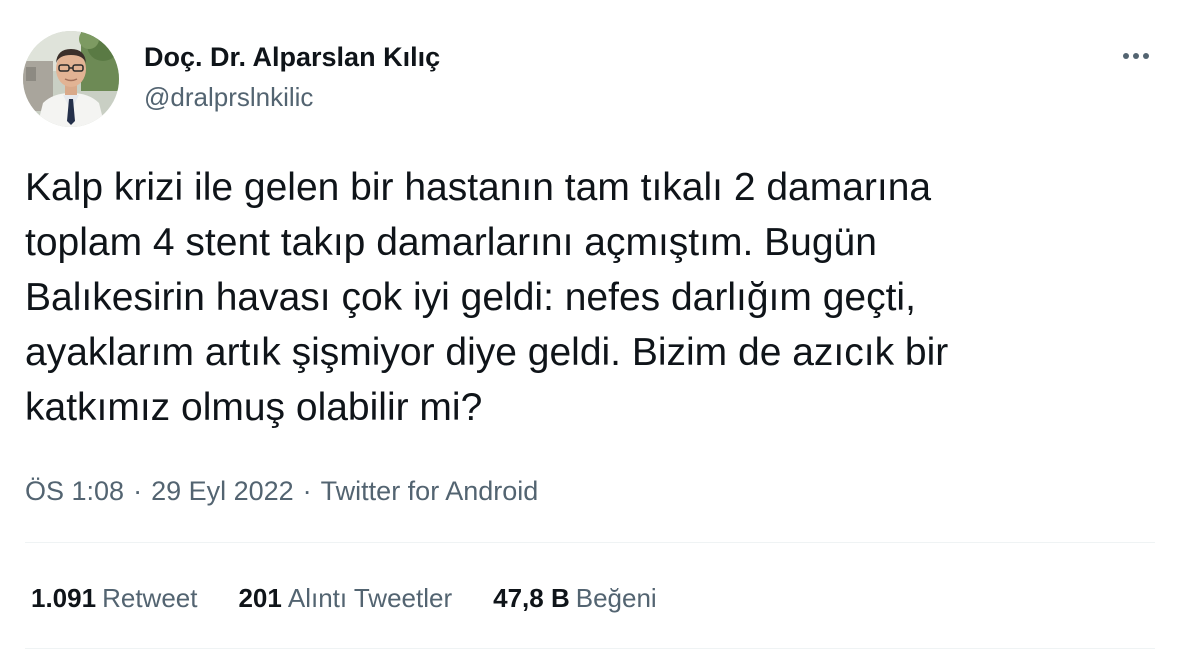 Image resolution: width=1180 pixels, height=652 pixels. I want to click on like-count: 47,8 B, so click(531, 598).